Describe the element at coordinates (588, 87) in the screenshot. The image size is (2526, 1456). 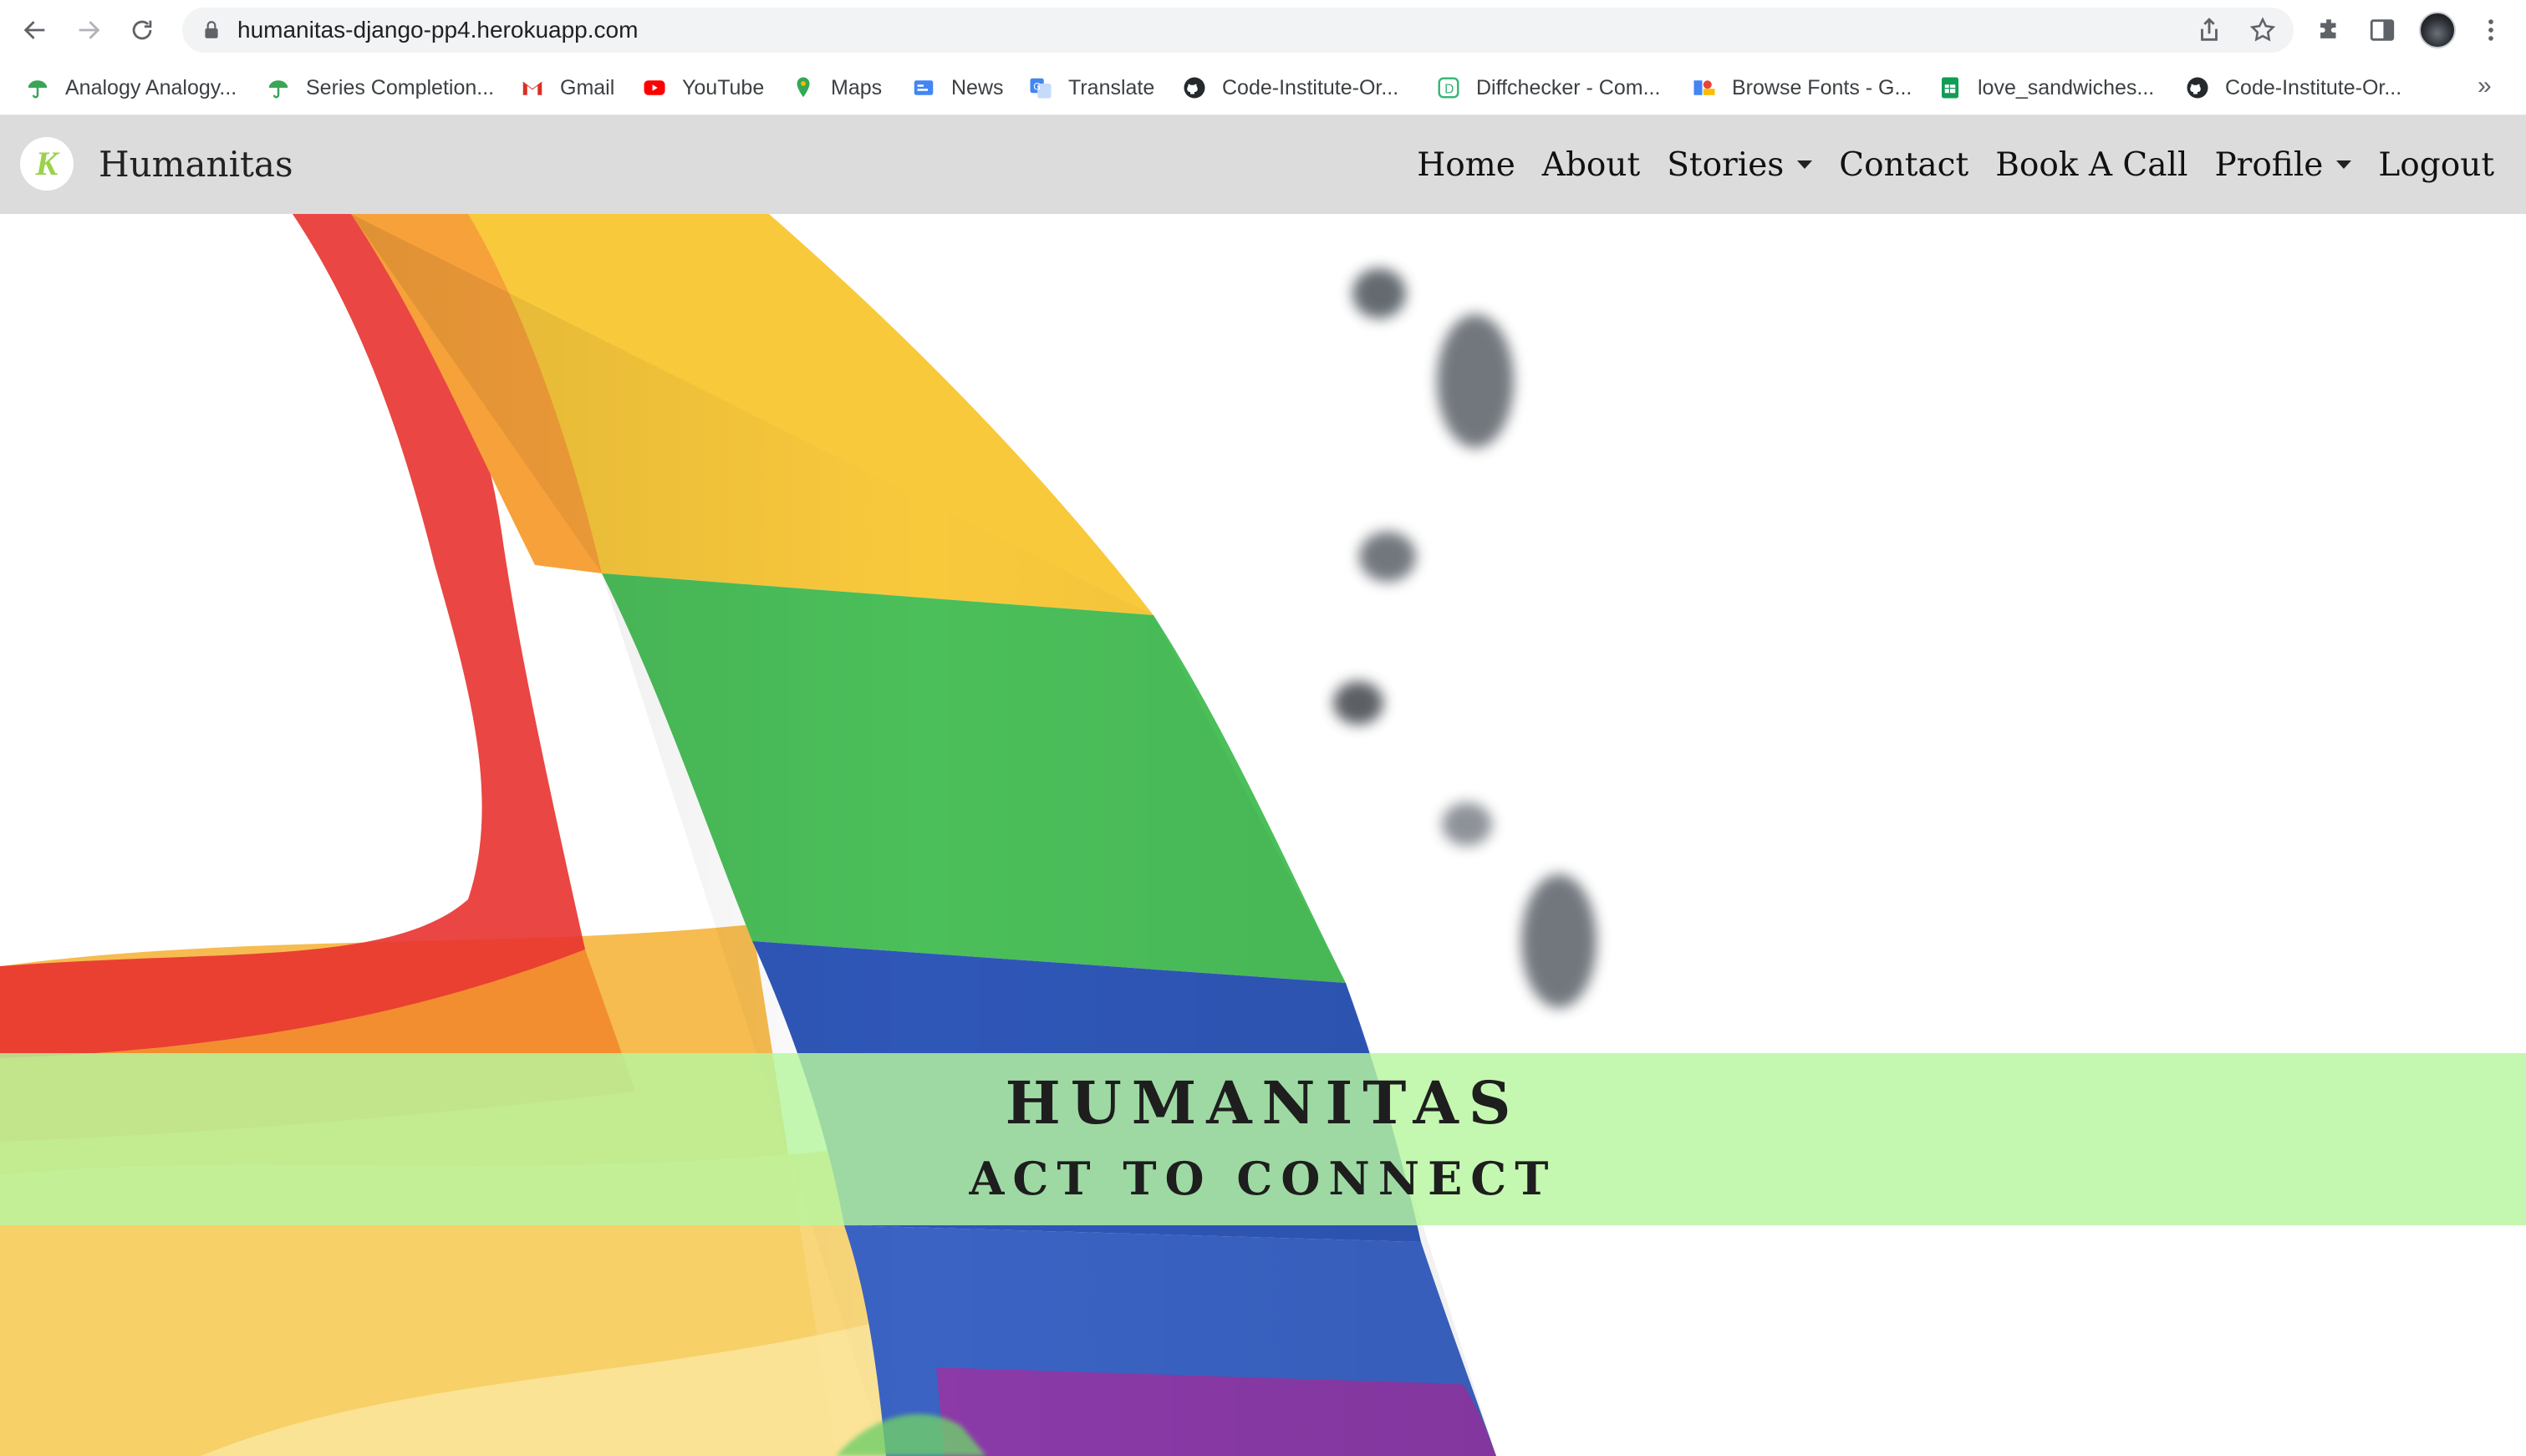
I see `bookmark-label: Gmail` at that location.